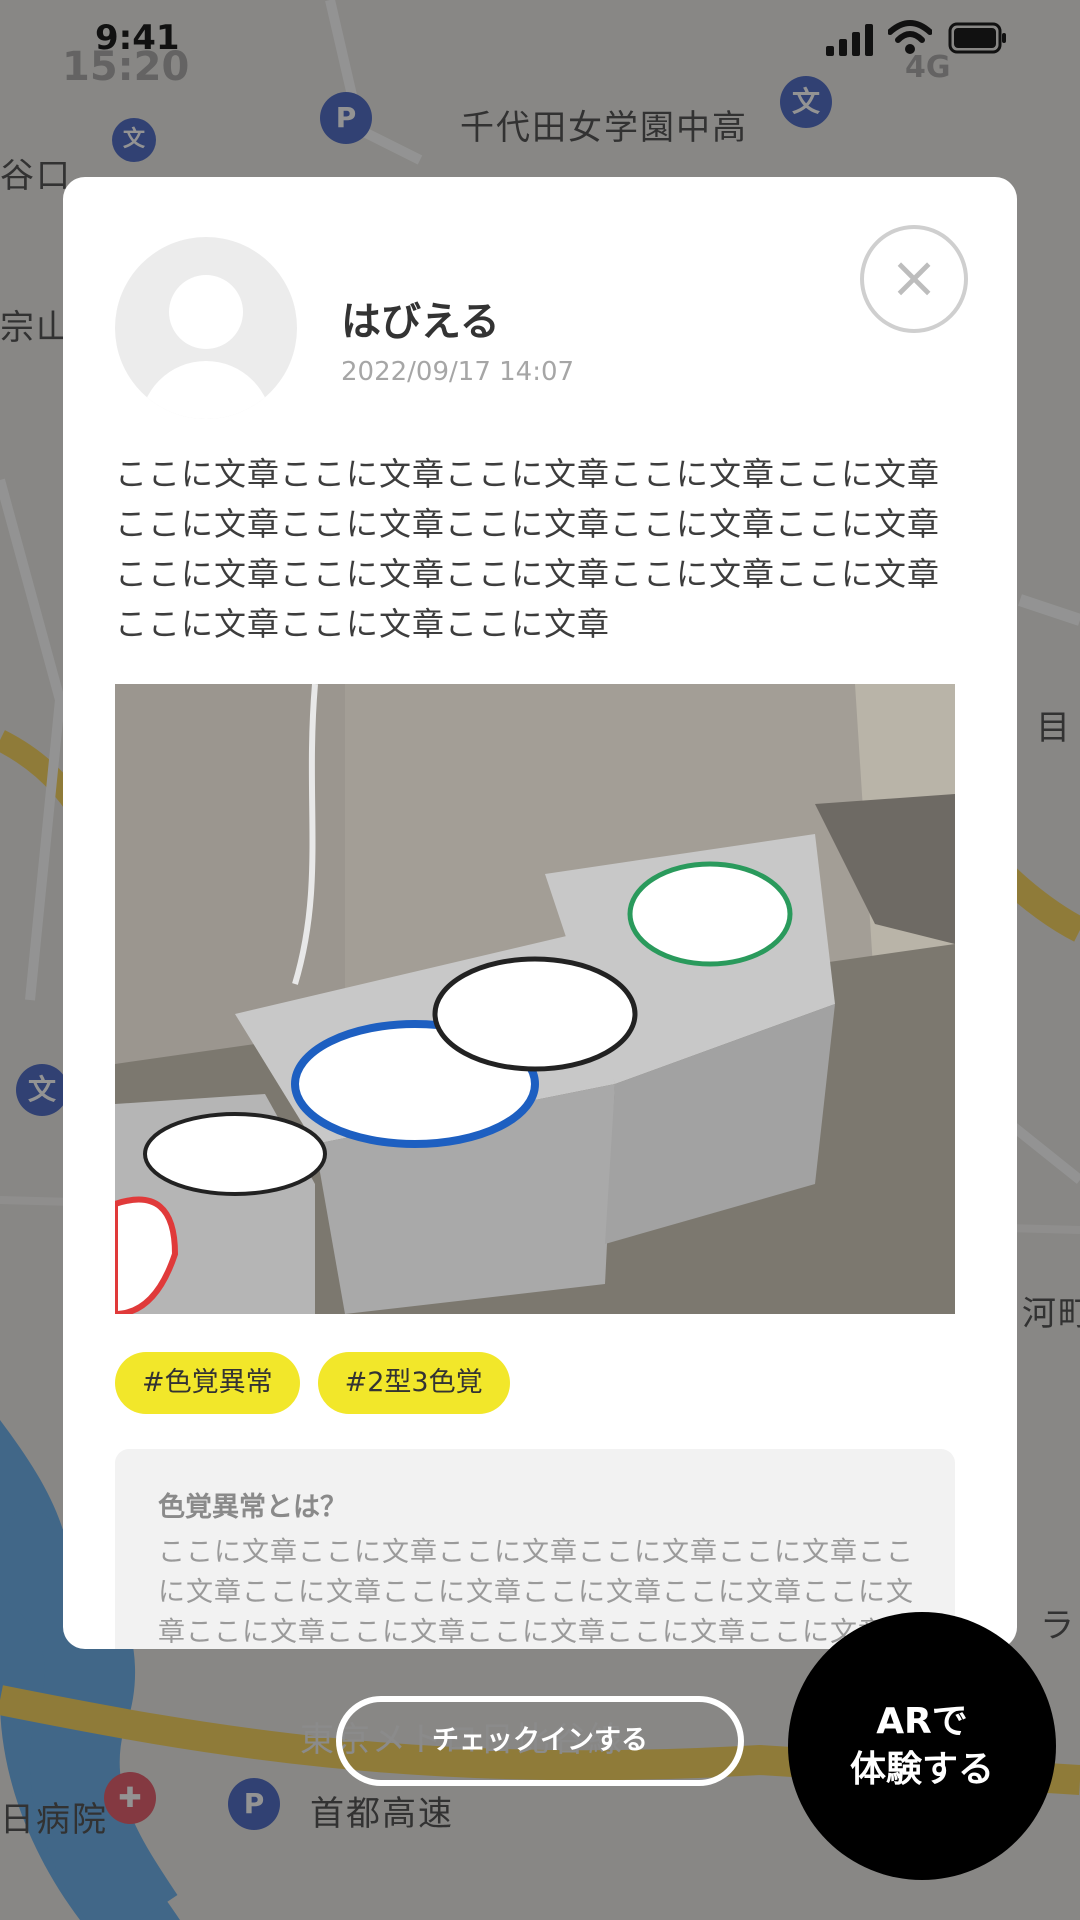  I want to click on post-username: はびえる, so click(420, 322).